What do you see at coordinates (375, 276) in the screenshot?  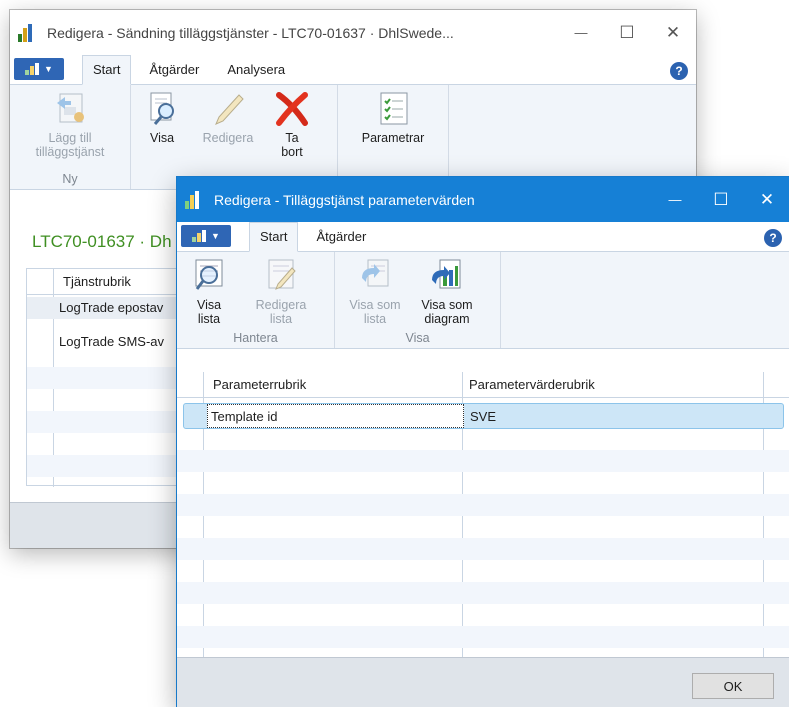 I see `list-arrow-icon` at bounding box center [375, 276].